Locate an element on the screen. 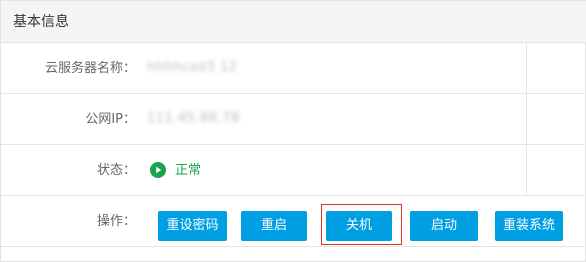 This screenshot has height=262, width=586. vertical-divider is located at coordinates (526, 119).